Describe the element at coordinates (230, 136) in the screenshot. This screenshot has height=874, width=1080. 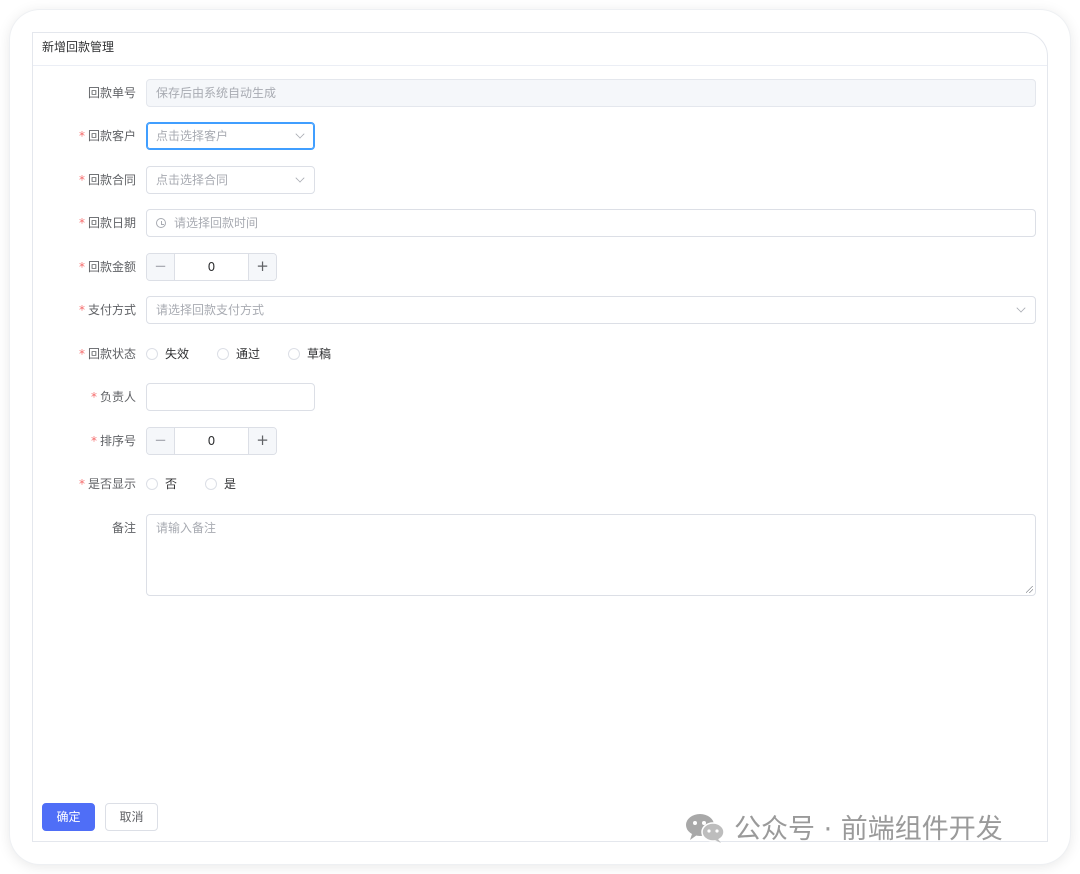
I see `customer-select: 点击选择客户` at that location.